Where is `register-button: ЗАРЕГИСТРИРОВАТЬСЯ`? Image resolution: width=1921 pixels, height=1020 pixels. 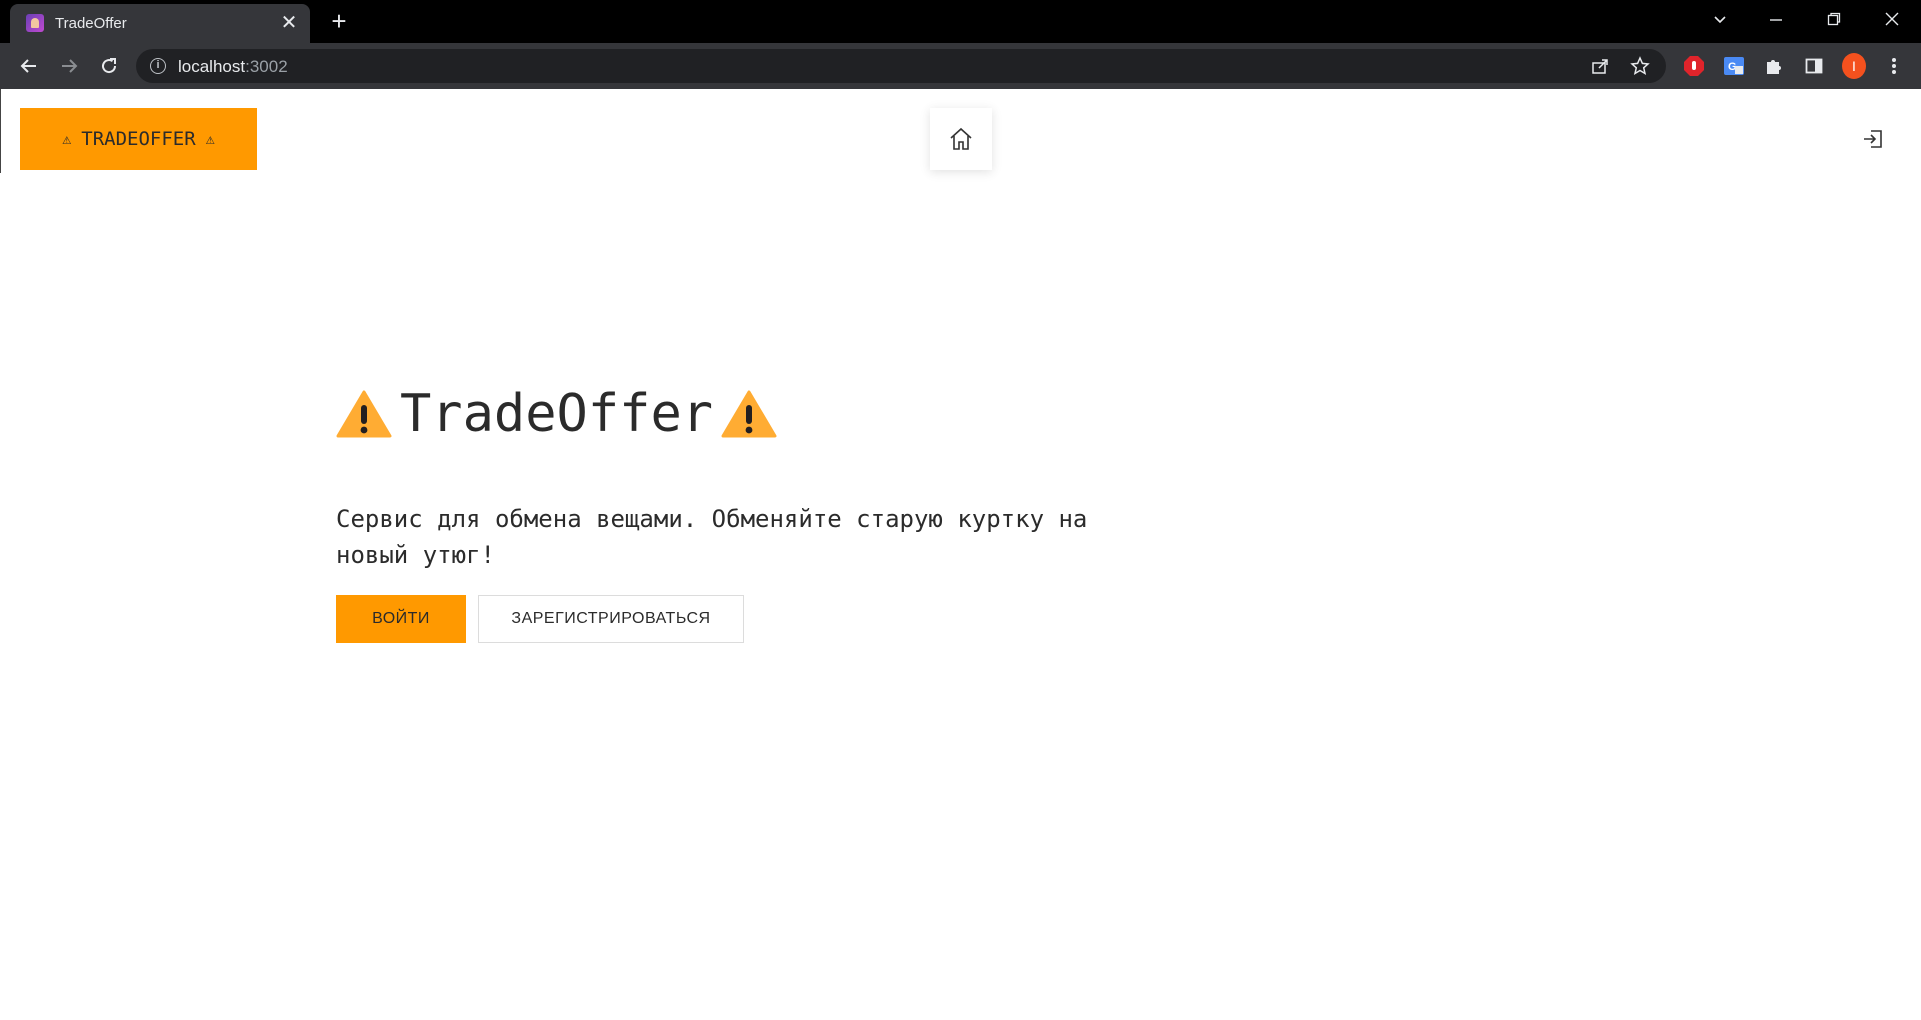
register-button: ЗАРЕГИСТРИРОВАТЬСЯ is located at coordinates (611, 619).